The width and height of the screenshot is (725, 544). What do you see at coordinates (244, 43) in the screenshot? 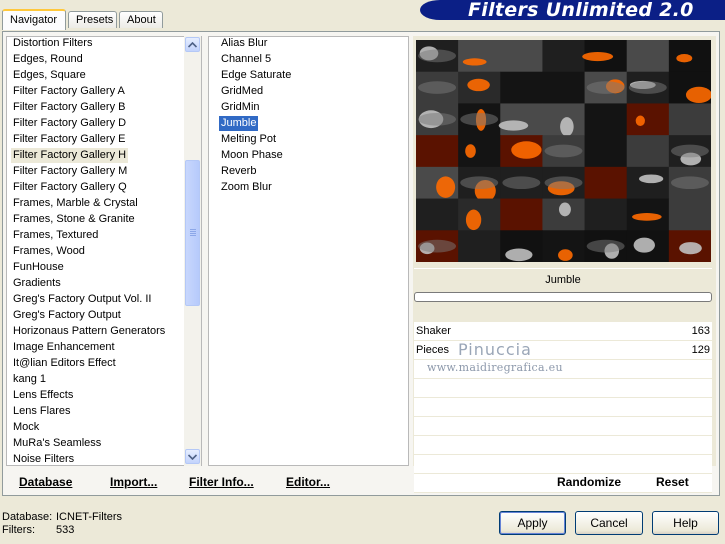
I see `filter-item: Alias Blur` at bounding box center [244, 43].